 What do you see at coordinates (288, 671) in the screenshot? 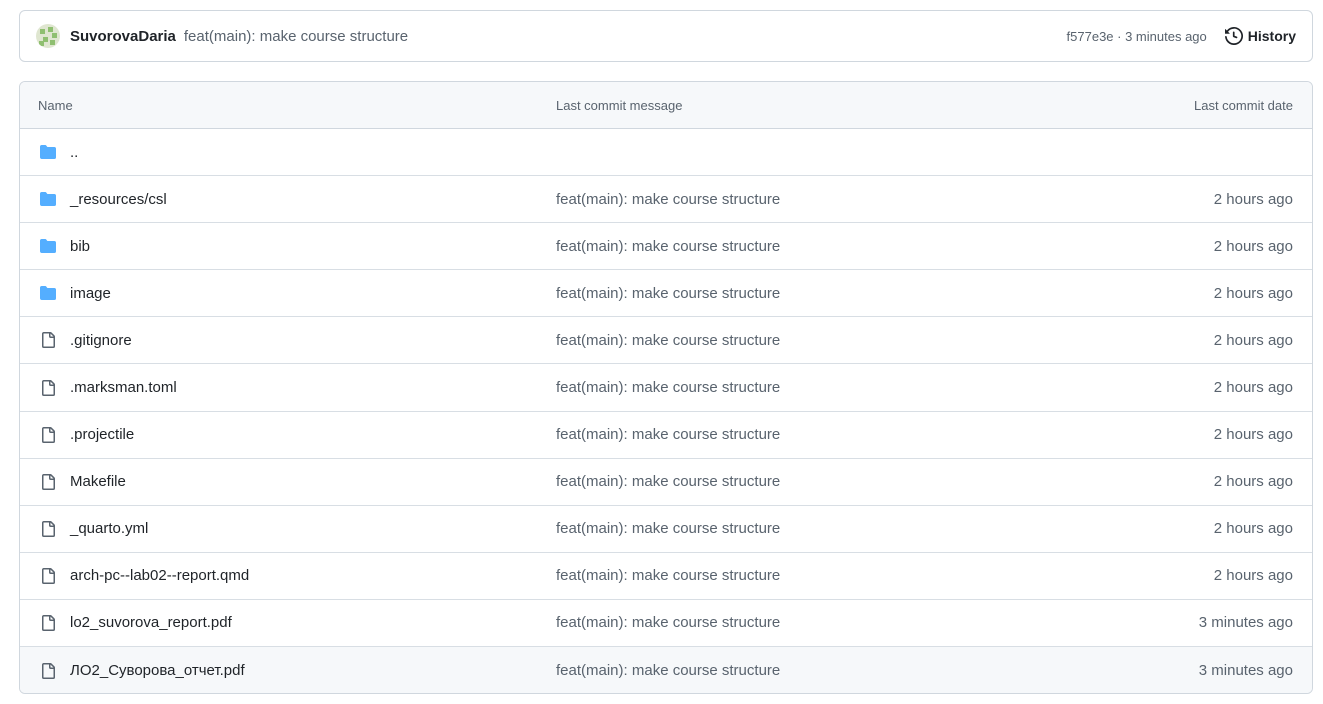
I see `file-name-cell: ЛО2_Суворова_отчет.pdf` at bounding box center [288, 671].